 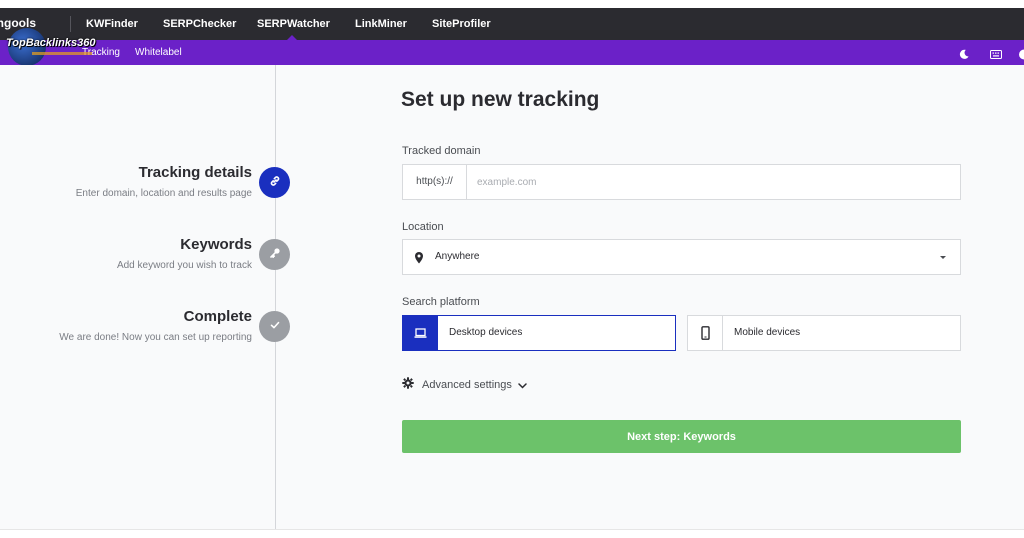 I want to click on key-icon, so click(x=275, y=255).